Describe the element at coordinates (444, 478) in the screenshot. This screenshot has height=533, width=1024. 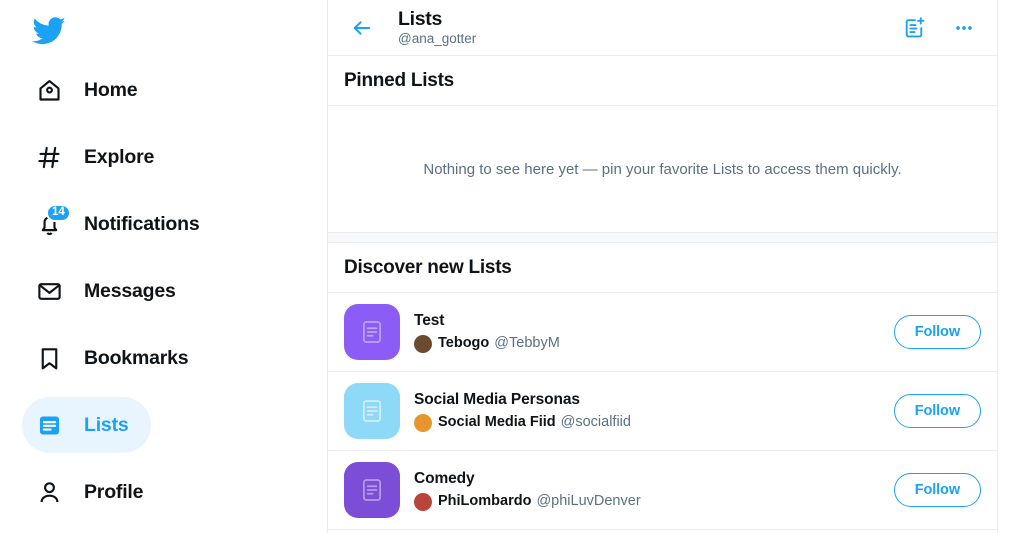
I see `list-name: Comedy` at that location.